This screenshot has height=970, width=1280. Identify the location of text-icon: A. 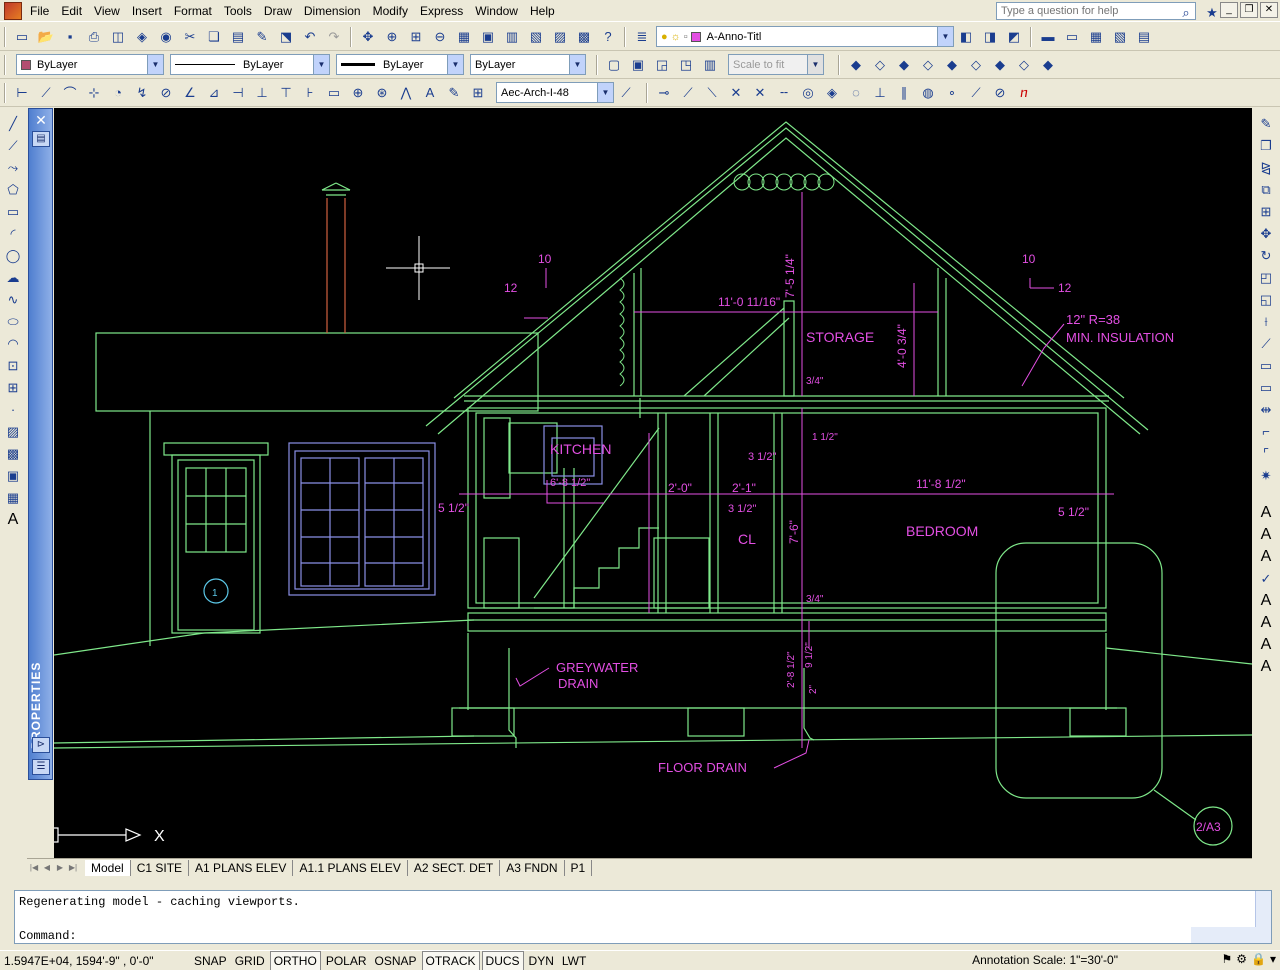
(1266, 512).